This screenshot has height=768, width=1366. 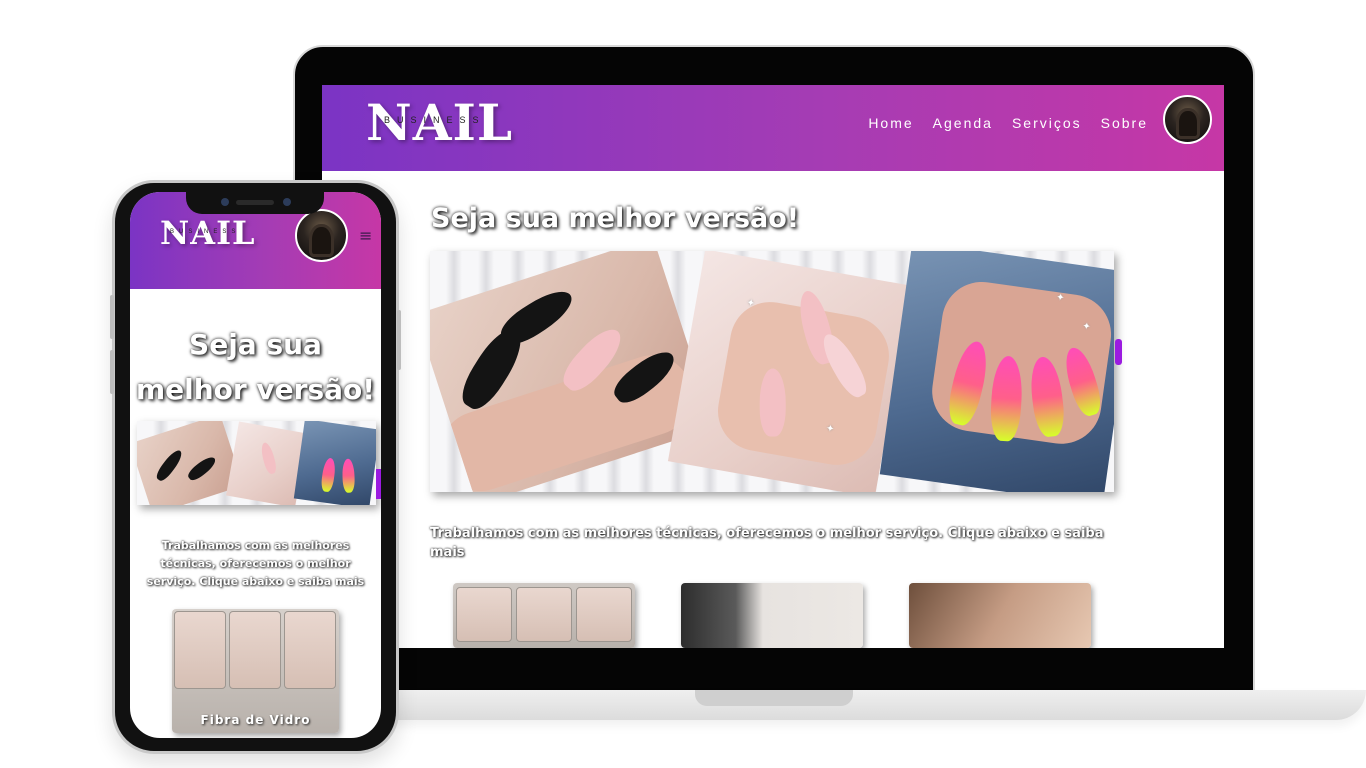 I want to click on main-nav: Home Agenda Serviços Sobre, so click(x=1008, y=123).